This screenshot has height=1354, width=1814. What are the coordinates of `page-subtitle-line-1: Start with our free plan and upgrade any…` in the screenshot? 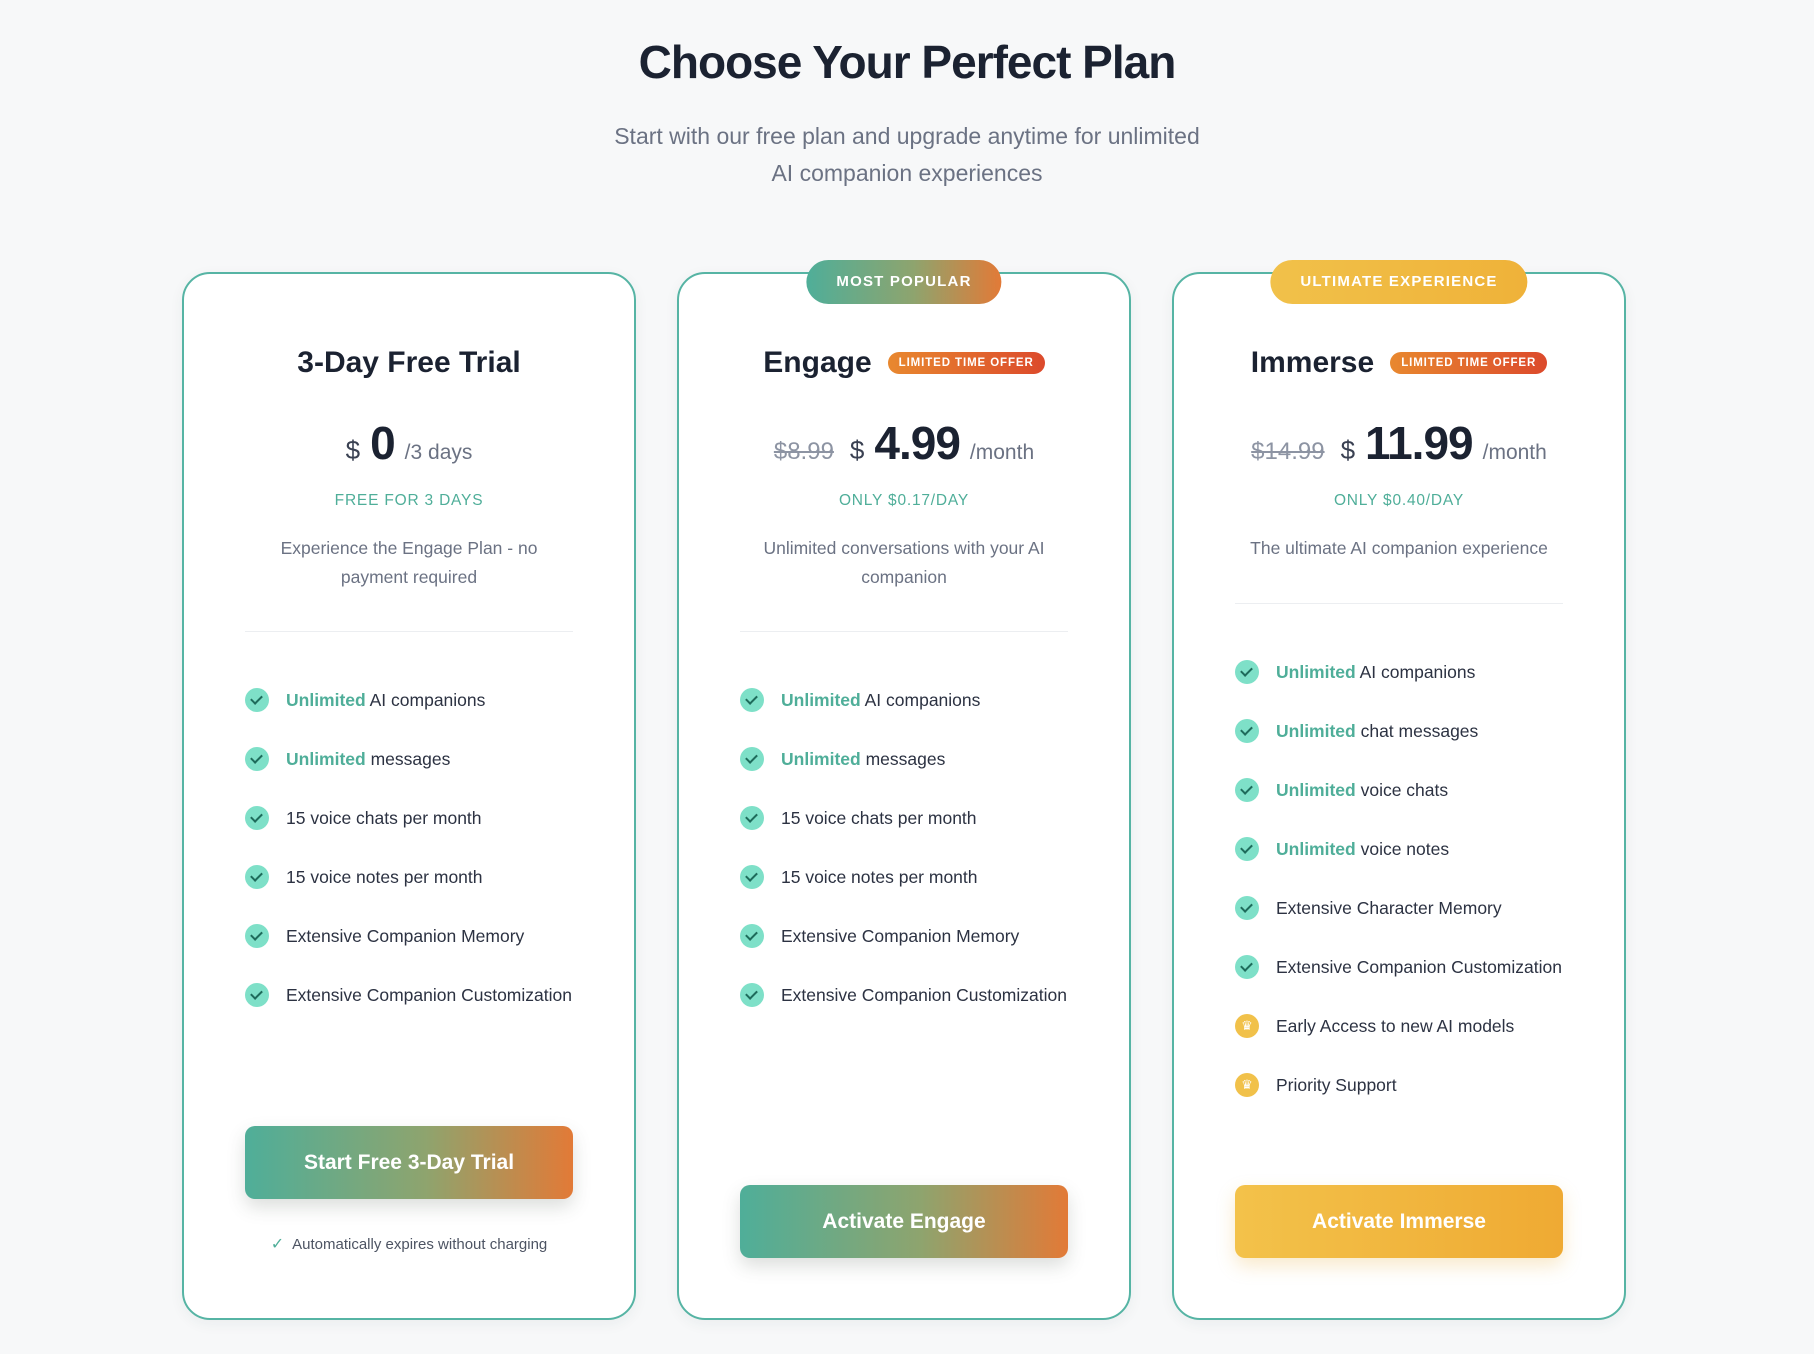 It's located at (907, 136).